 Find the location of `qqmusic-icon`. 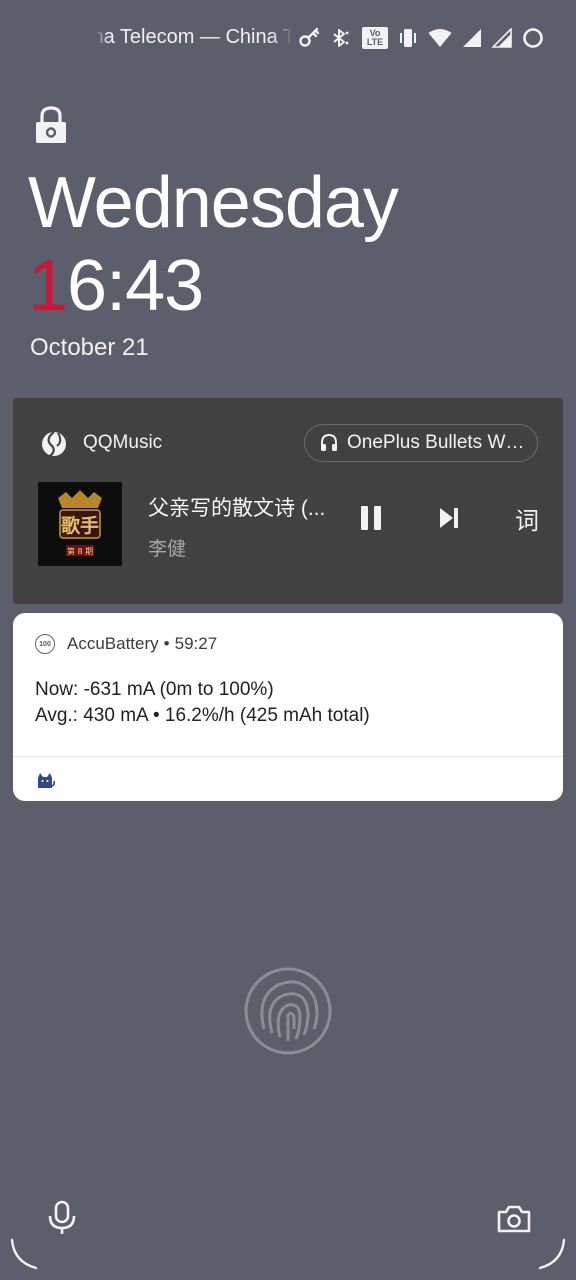

qqmusic-icon is located at coordinates (54, 444).